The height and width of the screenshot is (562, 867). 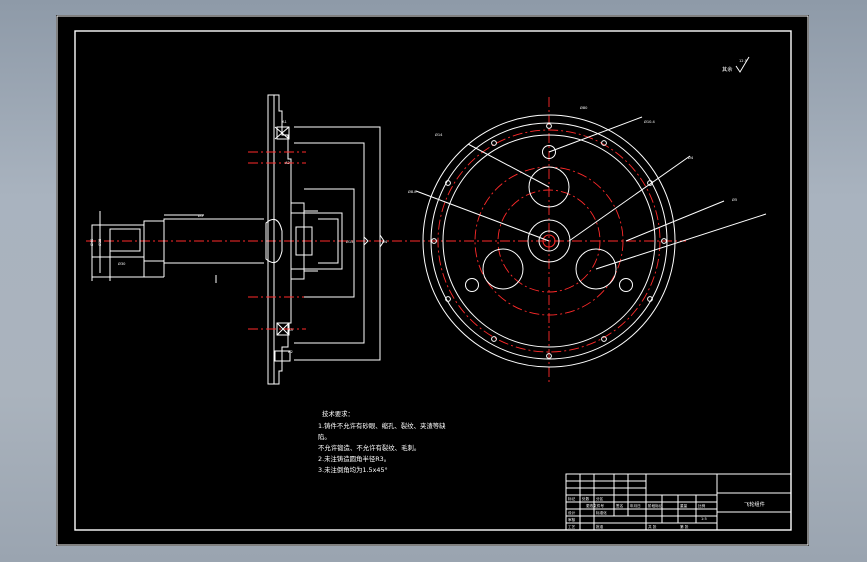 What do you see at coordinates (354, 458) in the screenshot?
I see `tech-req-line-4: 2.未注铸造圆角半径R3。` at bounding box center [354, 458].